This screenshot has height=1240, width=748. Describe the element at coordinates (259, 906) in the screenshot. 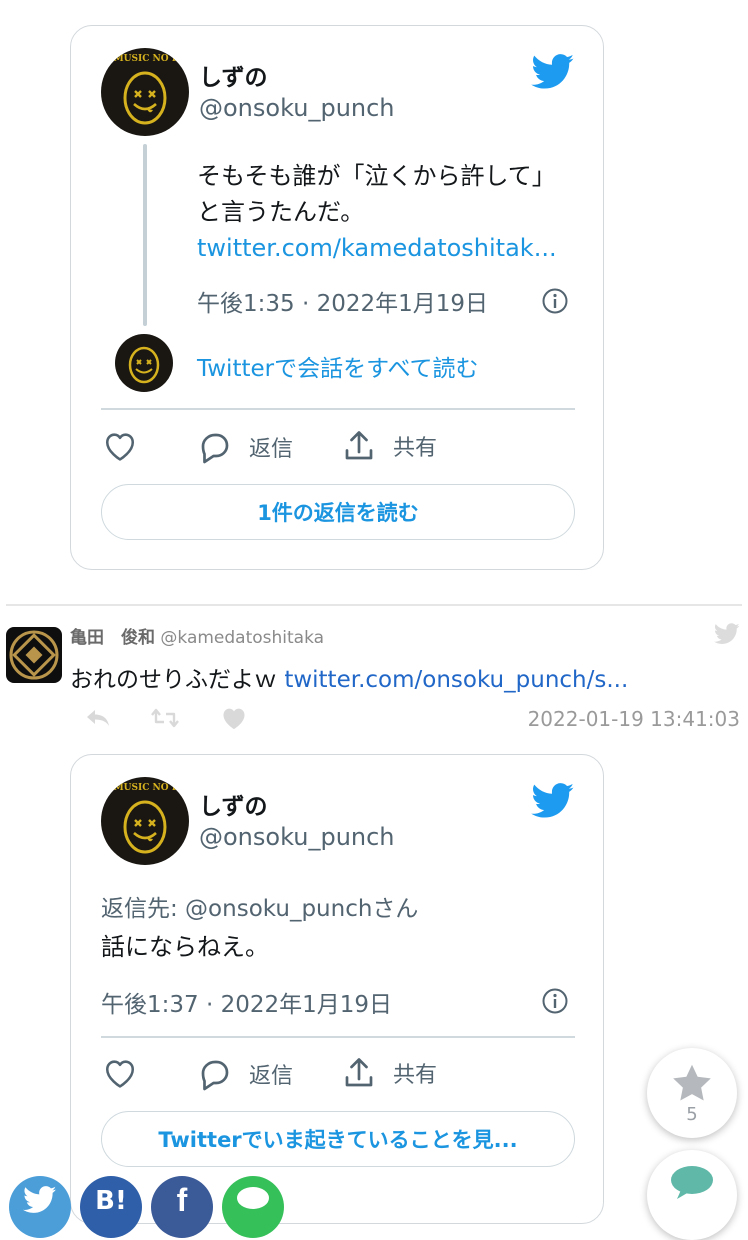

I see `reply-to-line: 返信先: @onsoku_punchさん` at that location.